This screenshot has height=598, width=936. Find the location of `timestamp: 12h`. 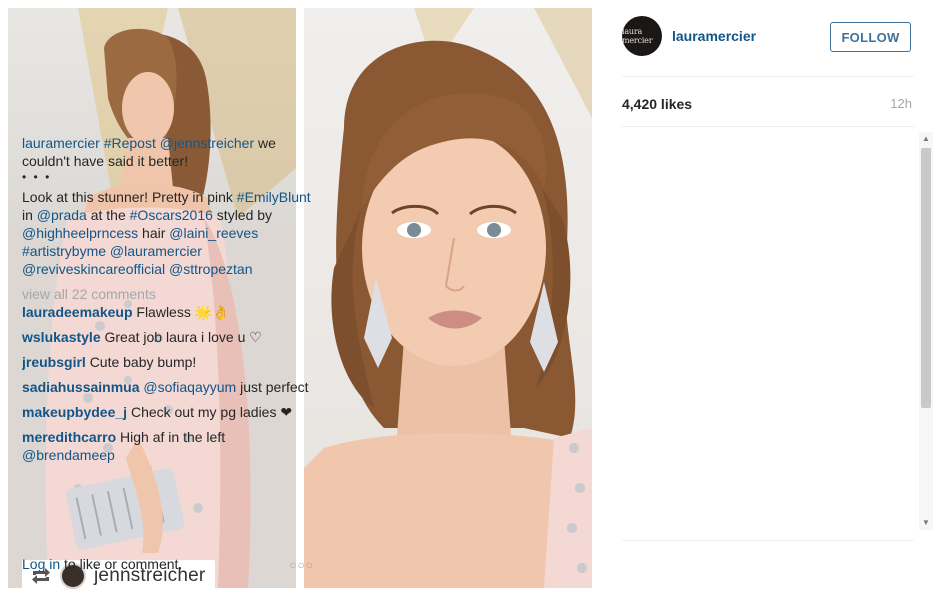

timestamp: 12h is located at coordinates (901, 103).